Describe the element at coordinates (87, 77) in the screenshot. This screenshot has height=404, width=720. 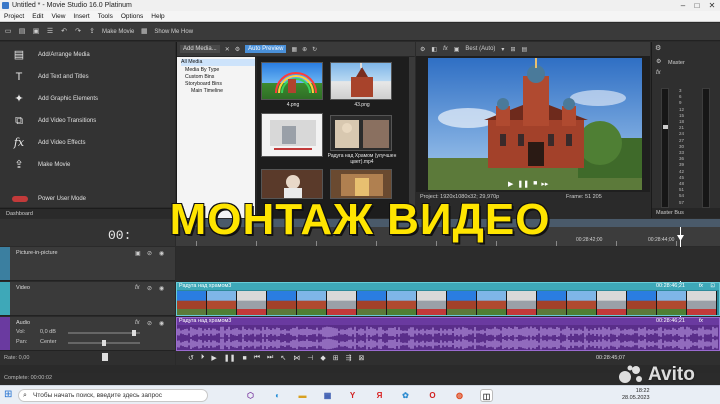
I see `add-text-titles-button: T Add Text and Titles` at that location.